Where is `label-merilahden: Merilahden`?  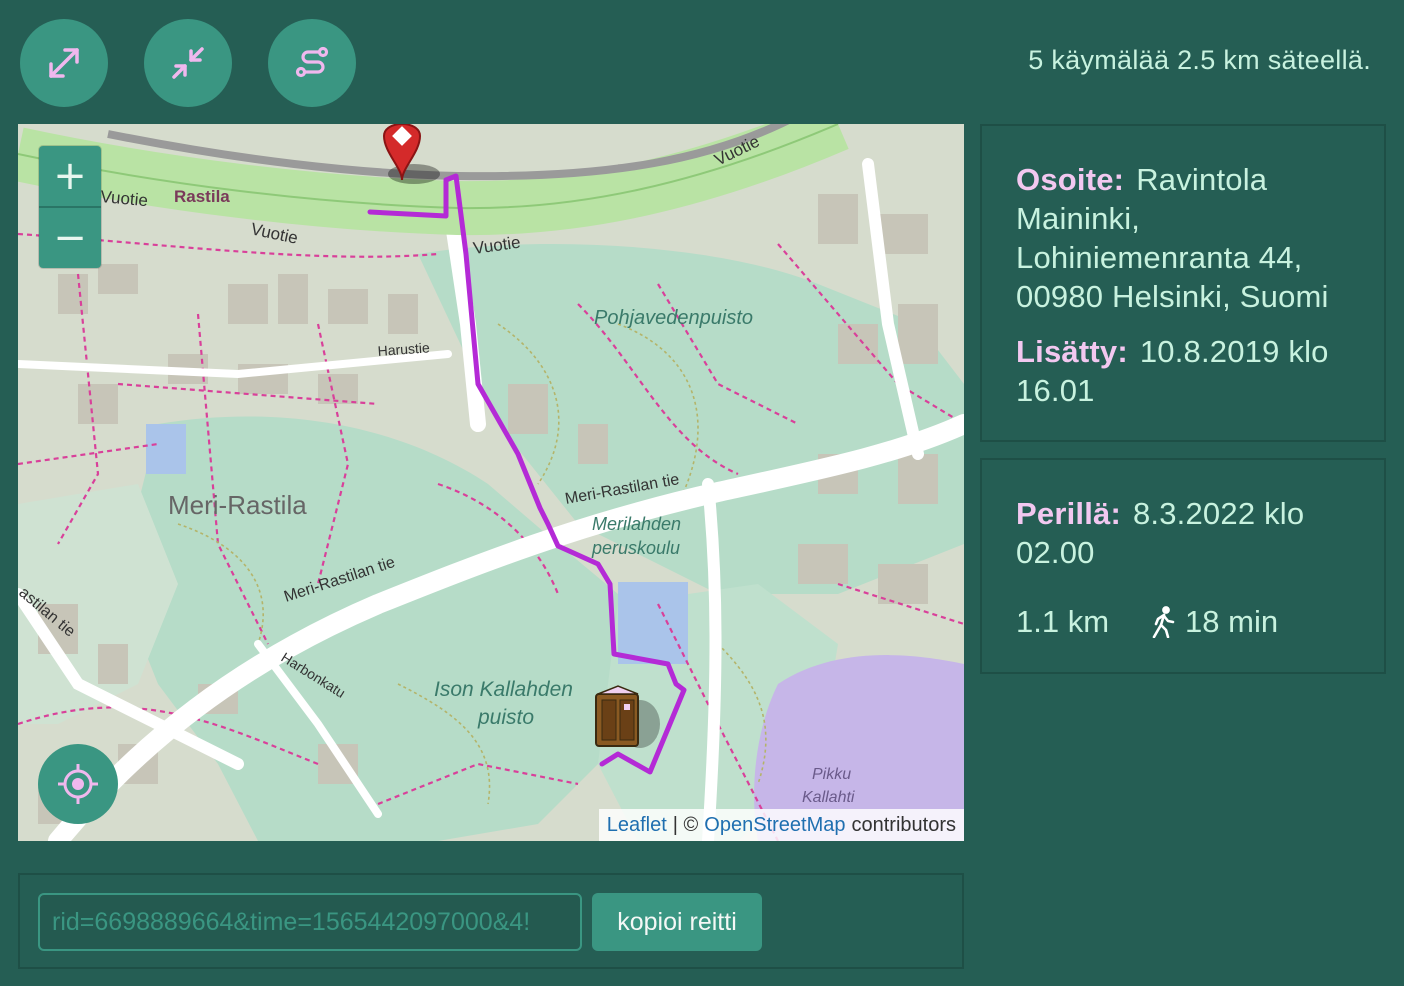
label-merilahden: Merilahden is located at coordinates (636, 524).